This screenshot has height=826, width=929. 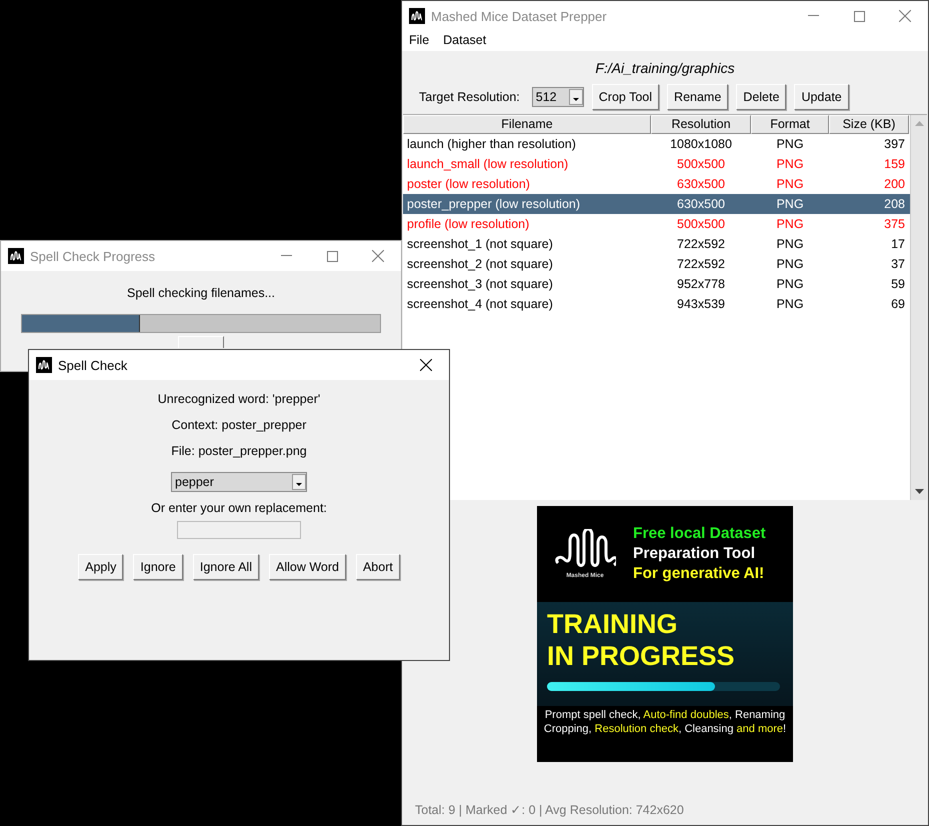 What do you see at coordinates (549, 810) in the screenshot?
I see `status-text: Total: 9 | Marked ✓: 0 | Avg Resolution: 742x620` at bounding box center [549, 810].